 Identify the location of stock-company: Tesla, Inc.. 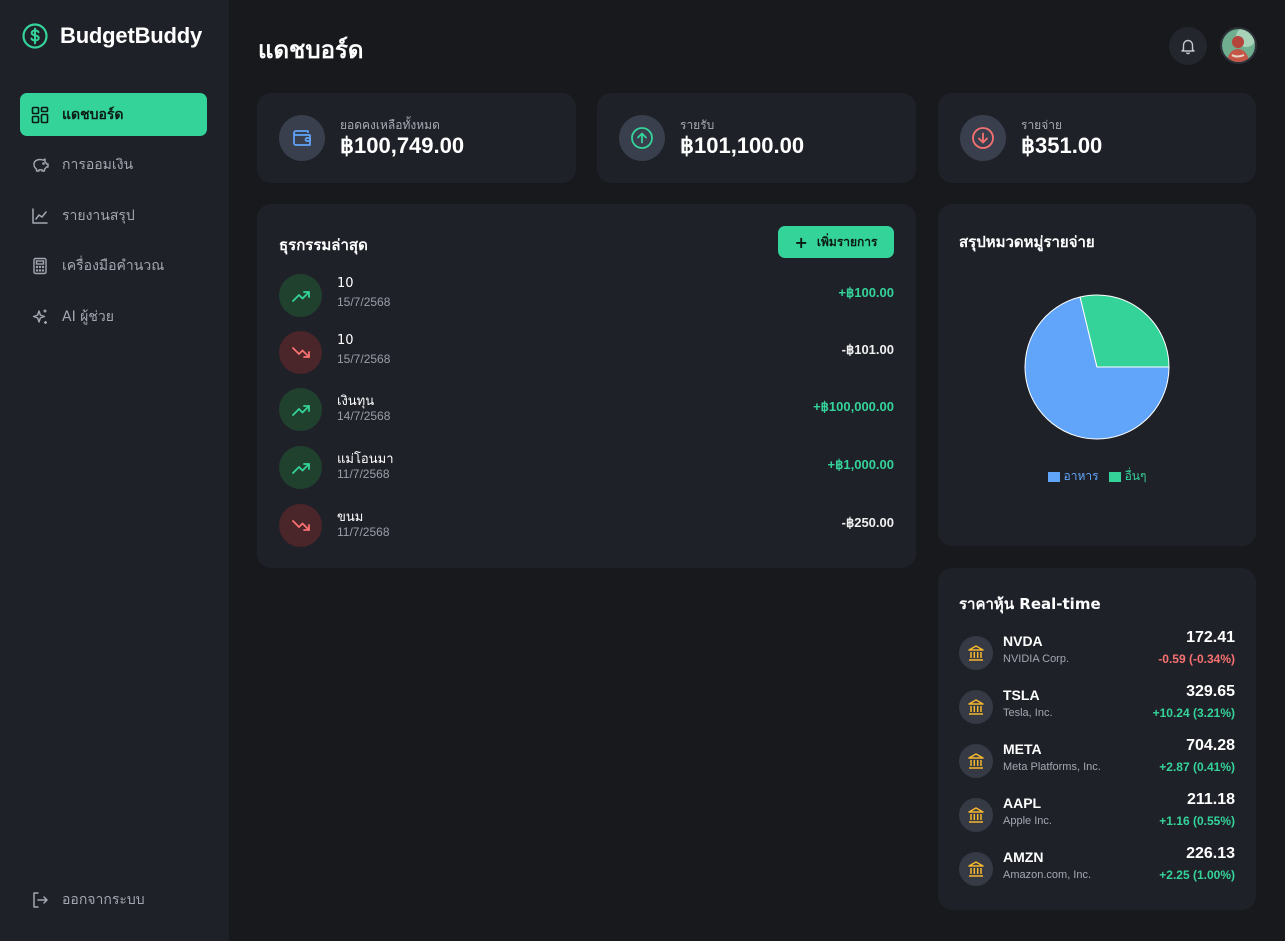
(1028, 713).